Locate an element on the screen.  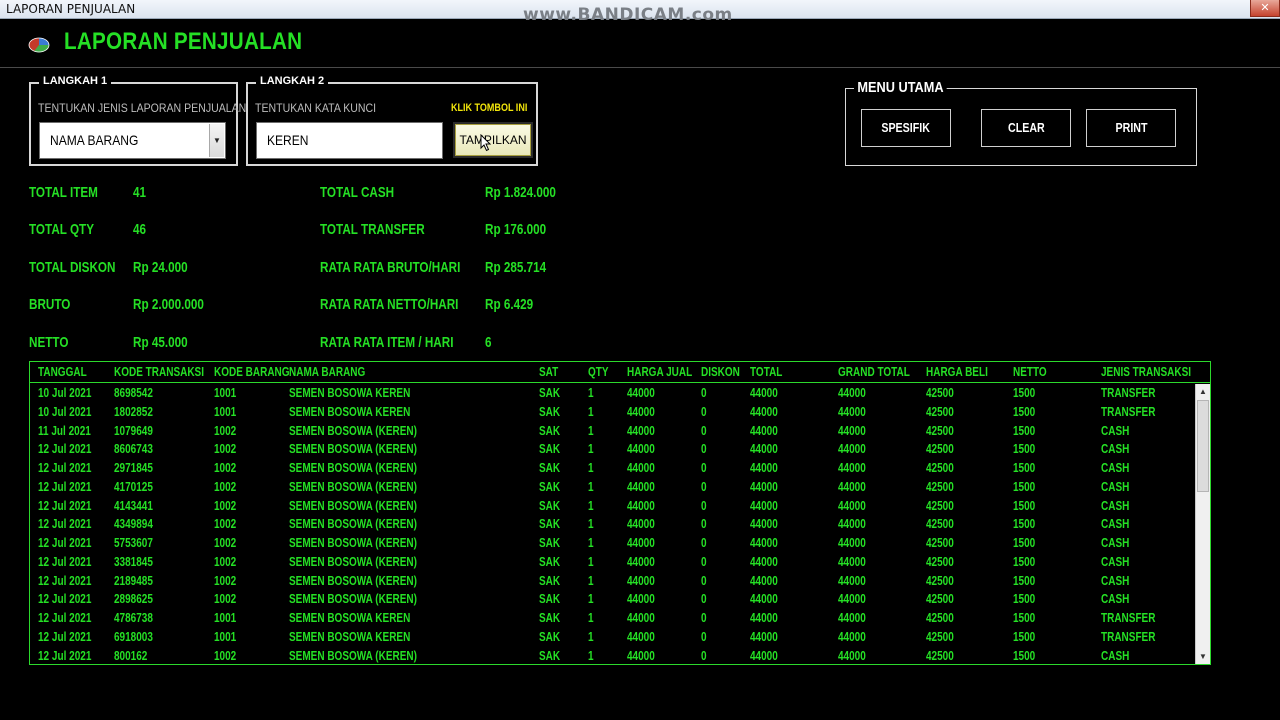
column-header-netto: NETTO is located at coordinates (1030, 372).